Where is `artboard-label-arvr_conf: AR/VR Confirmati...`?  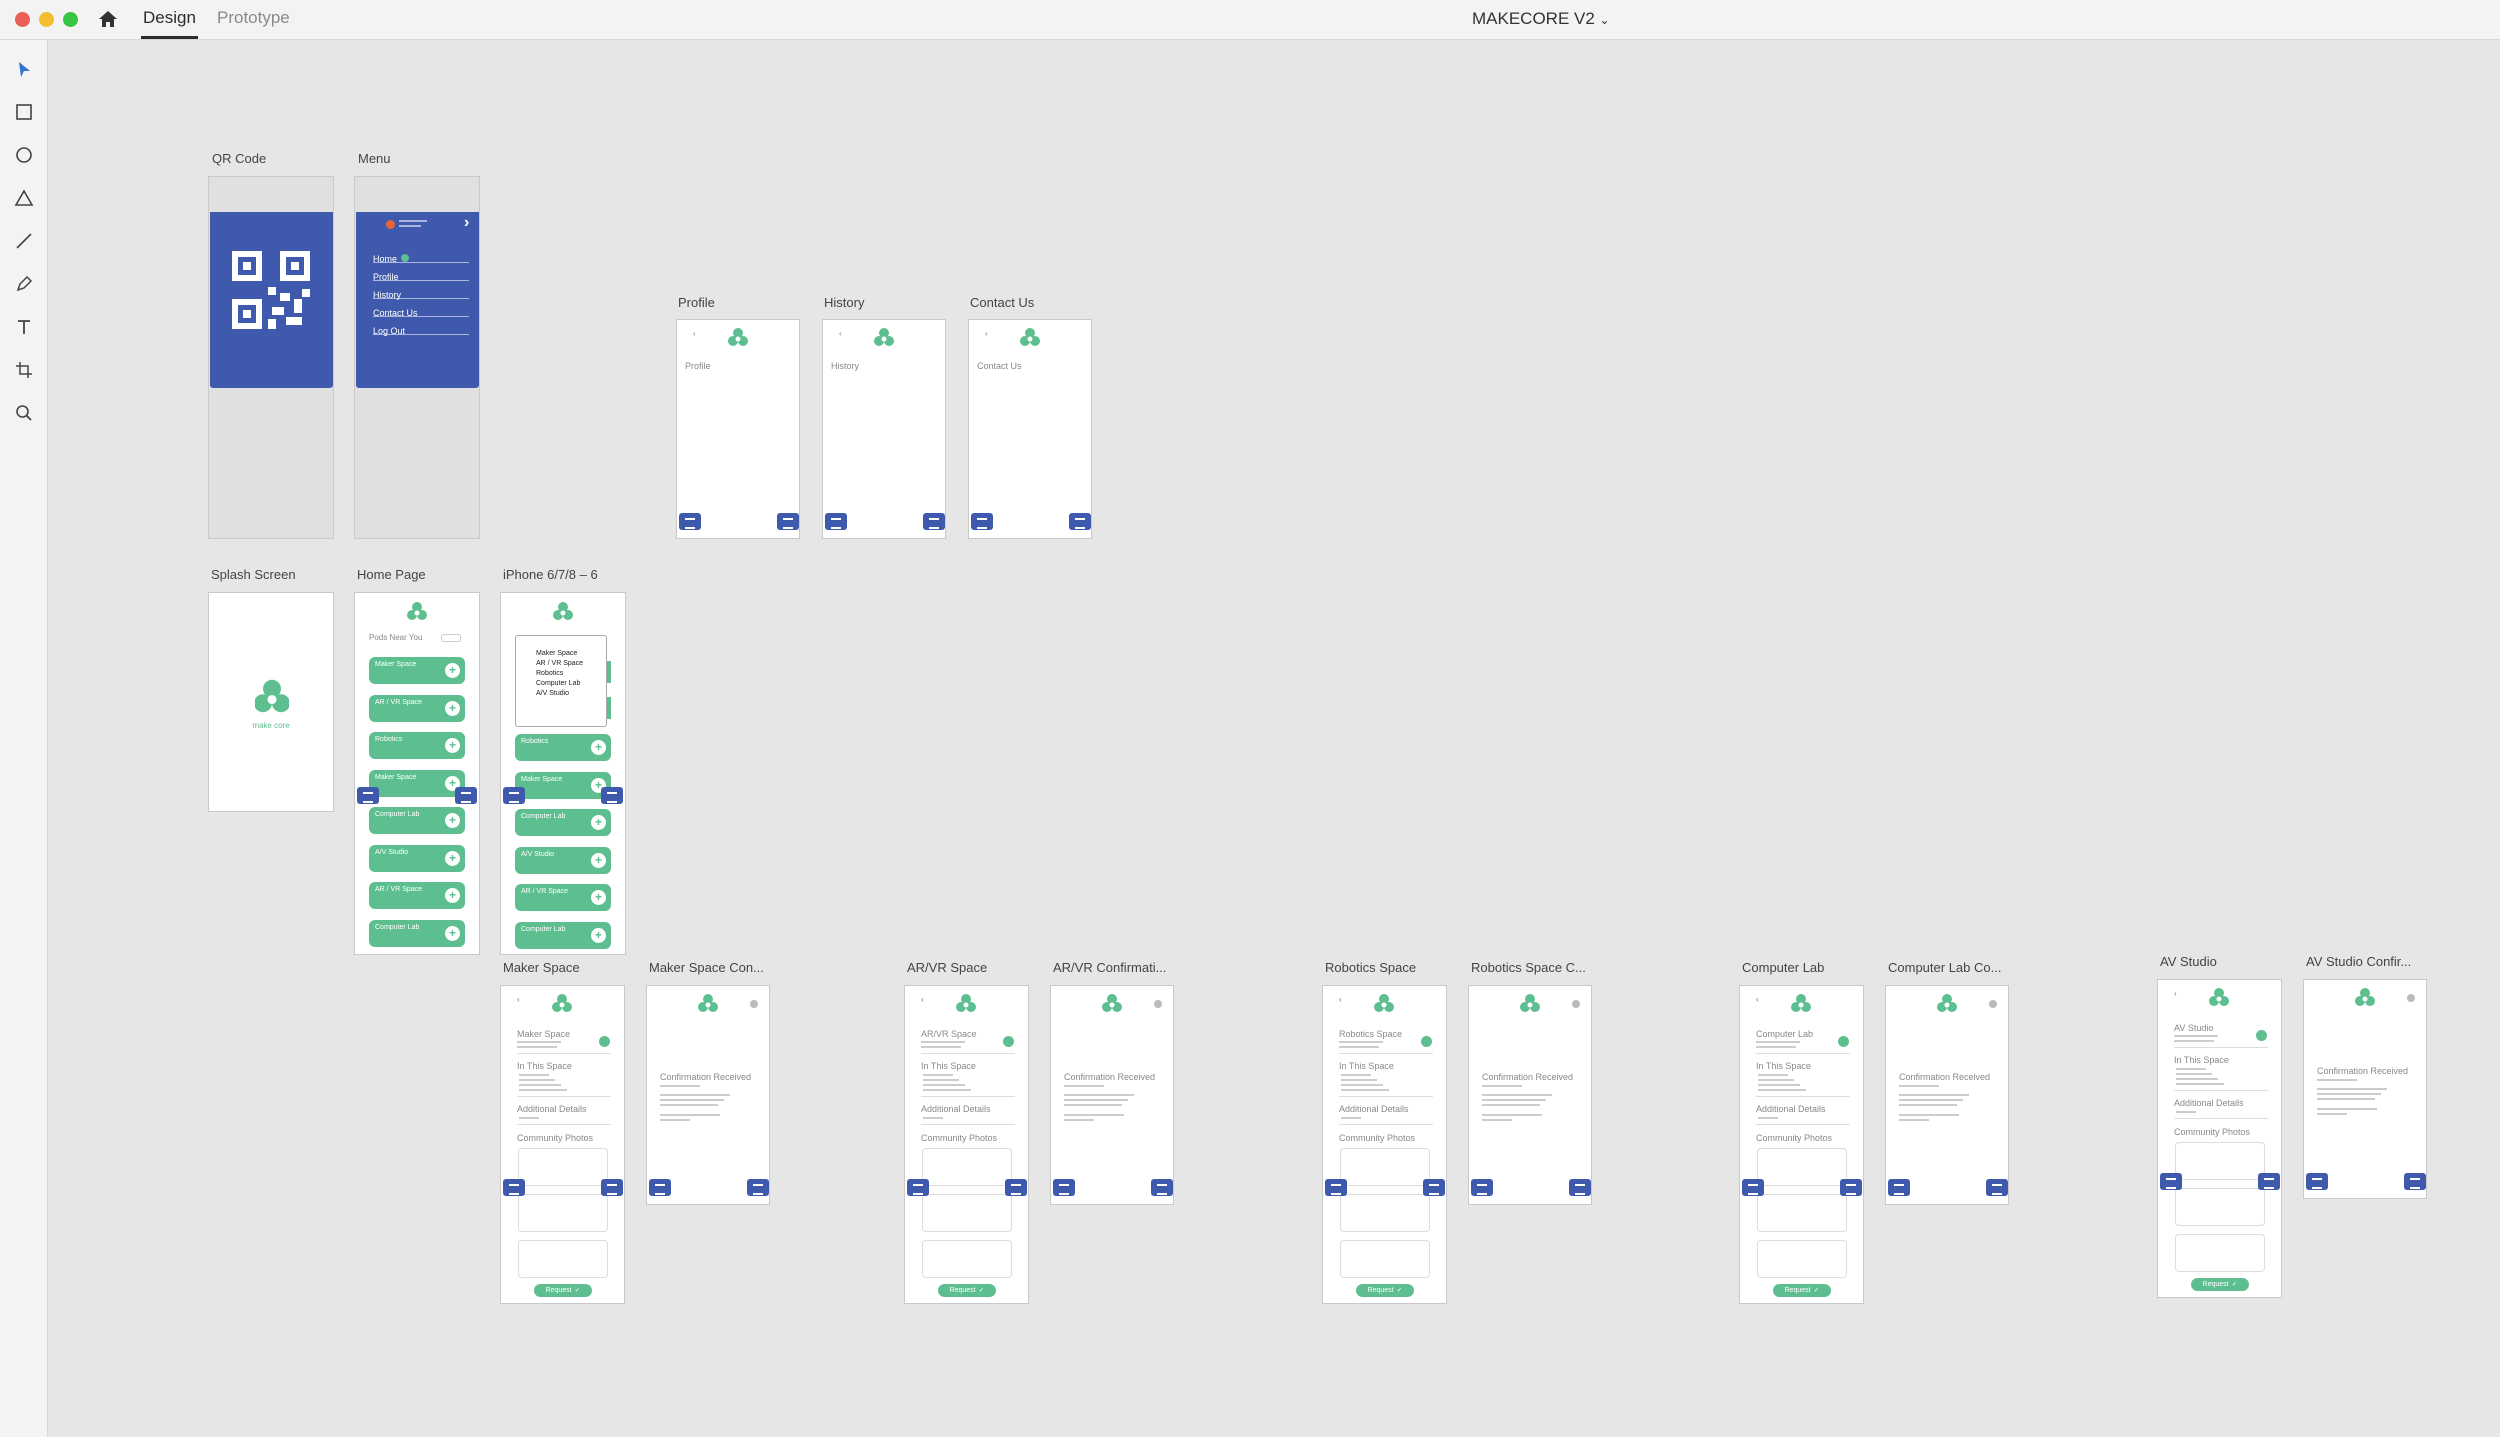 artboard-label-arvr_conf: AR/VR Confirmati... is located at coordinates (1109, 967).